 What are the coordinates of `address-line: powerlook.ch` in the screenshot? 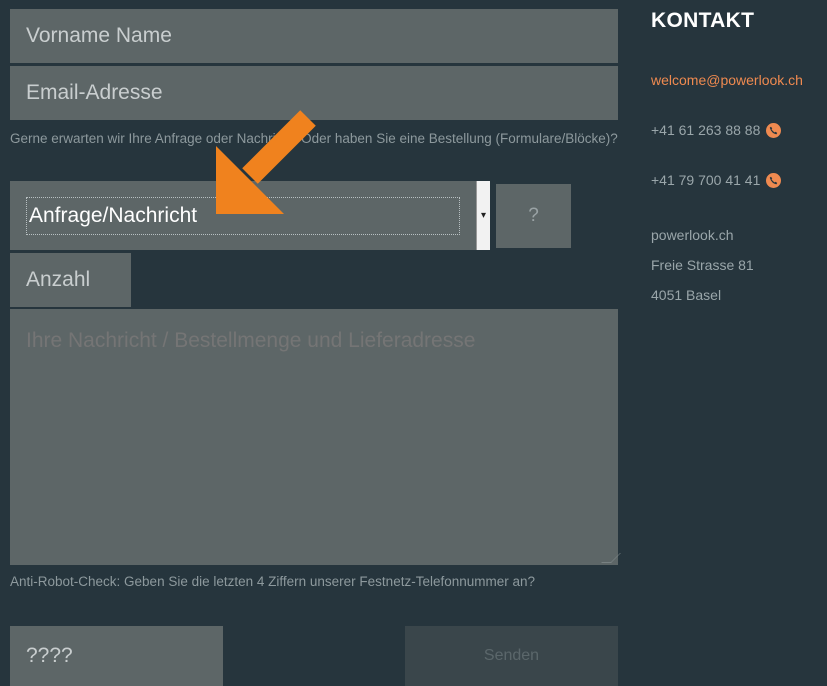 It's located at (692, 235).